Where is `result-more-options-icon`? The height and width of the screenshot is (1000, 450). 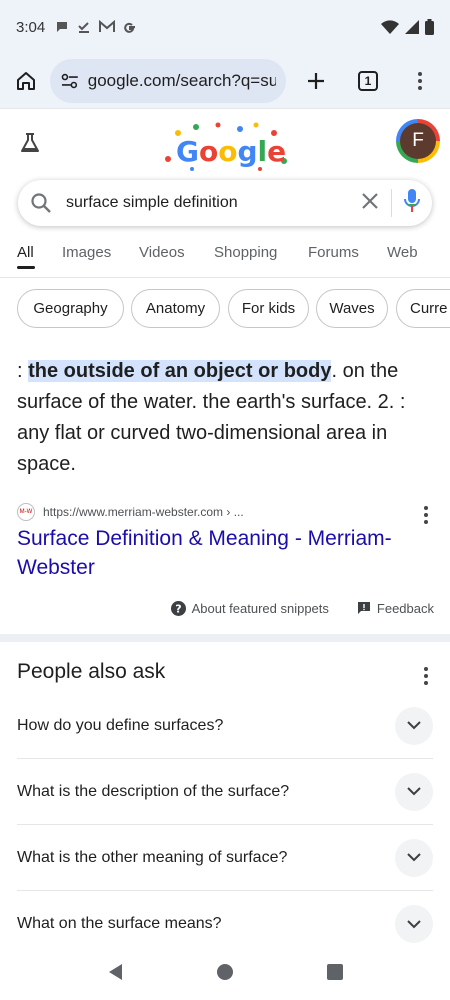 result-more-options-icon is located at coordinates (426, 515).